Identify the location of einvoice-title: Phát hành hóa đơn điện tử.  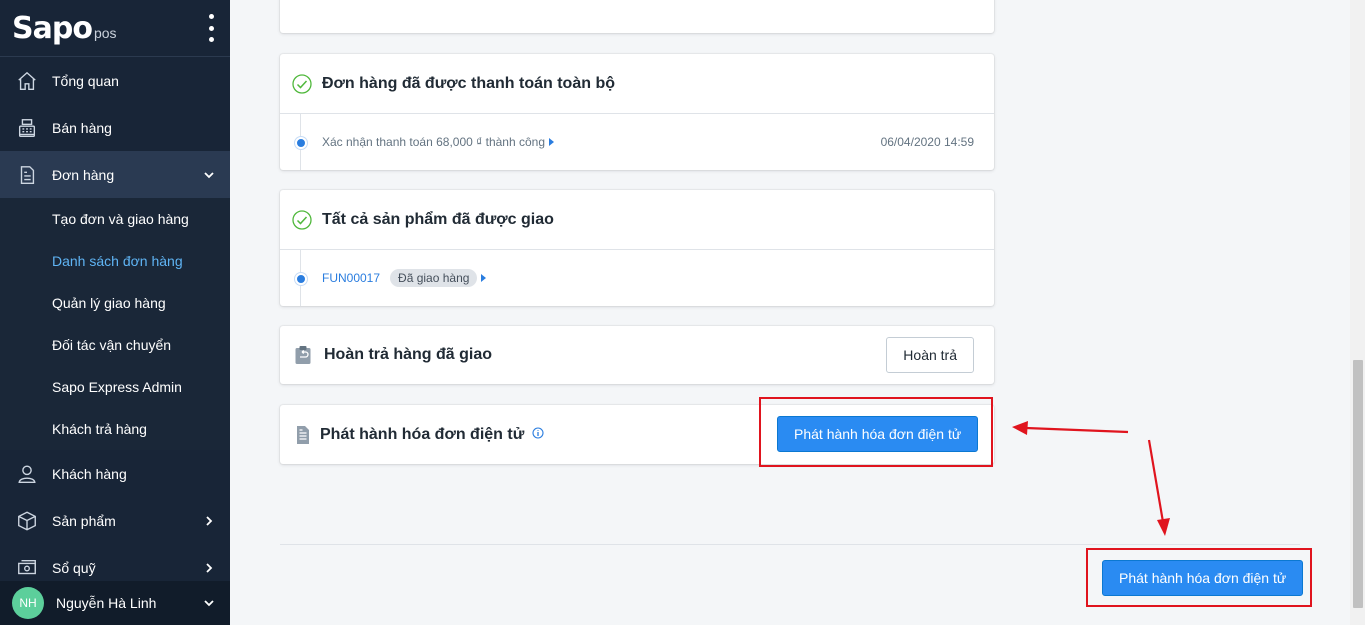
(422, 434).